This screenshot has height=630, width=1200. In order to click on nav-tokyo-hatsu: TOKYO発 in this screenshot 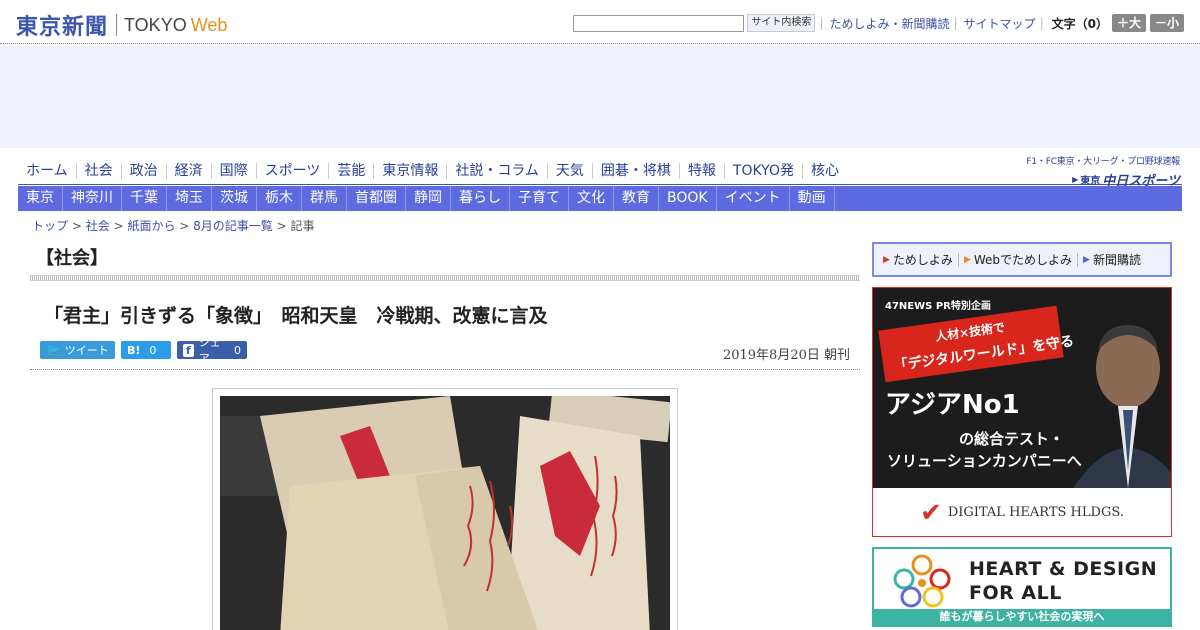, I will do `click(762, 171)`.